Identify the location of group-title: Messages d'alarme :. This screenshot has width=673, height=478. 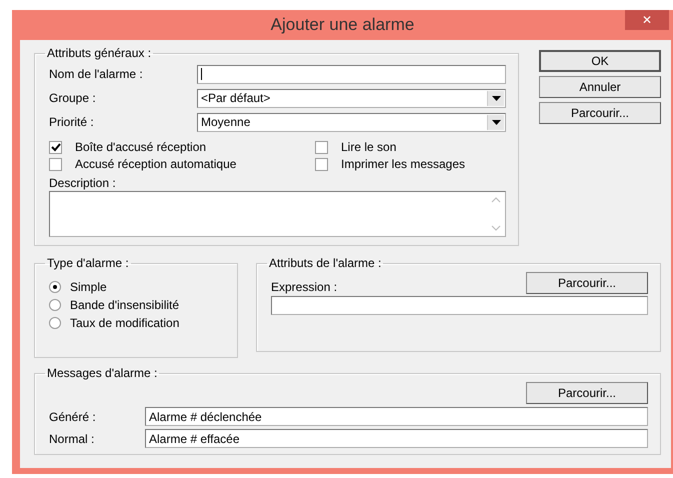
(102, 373).